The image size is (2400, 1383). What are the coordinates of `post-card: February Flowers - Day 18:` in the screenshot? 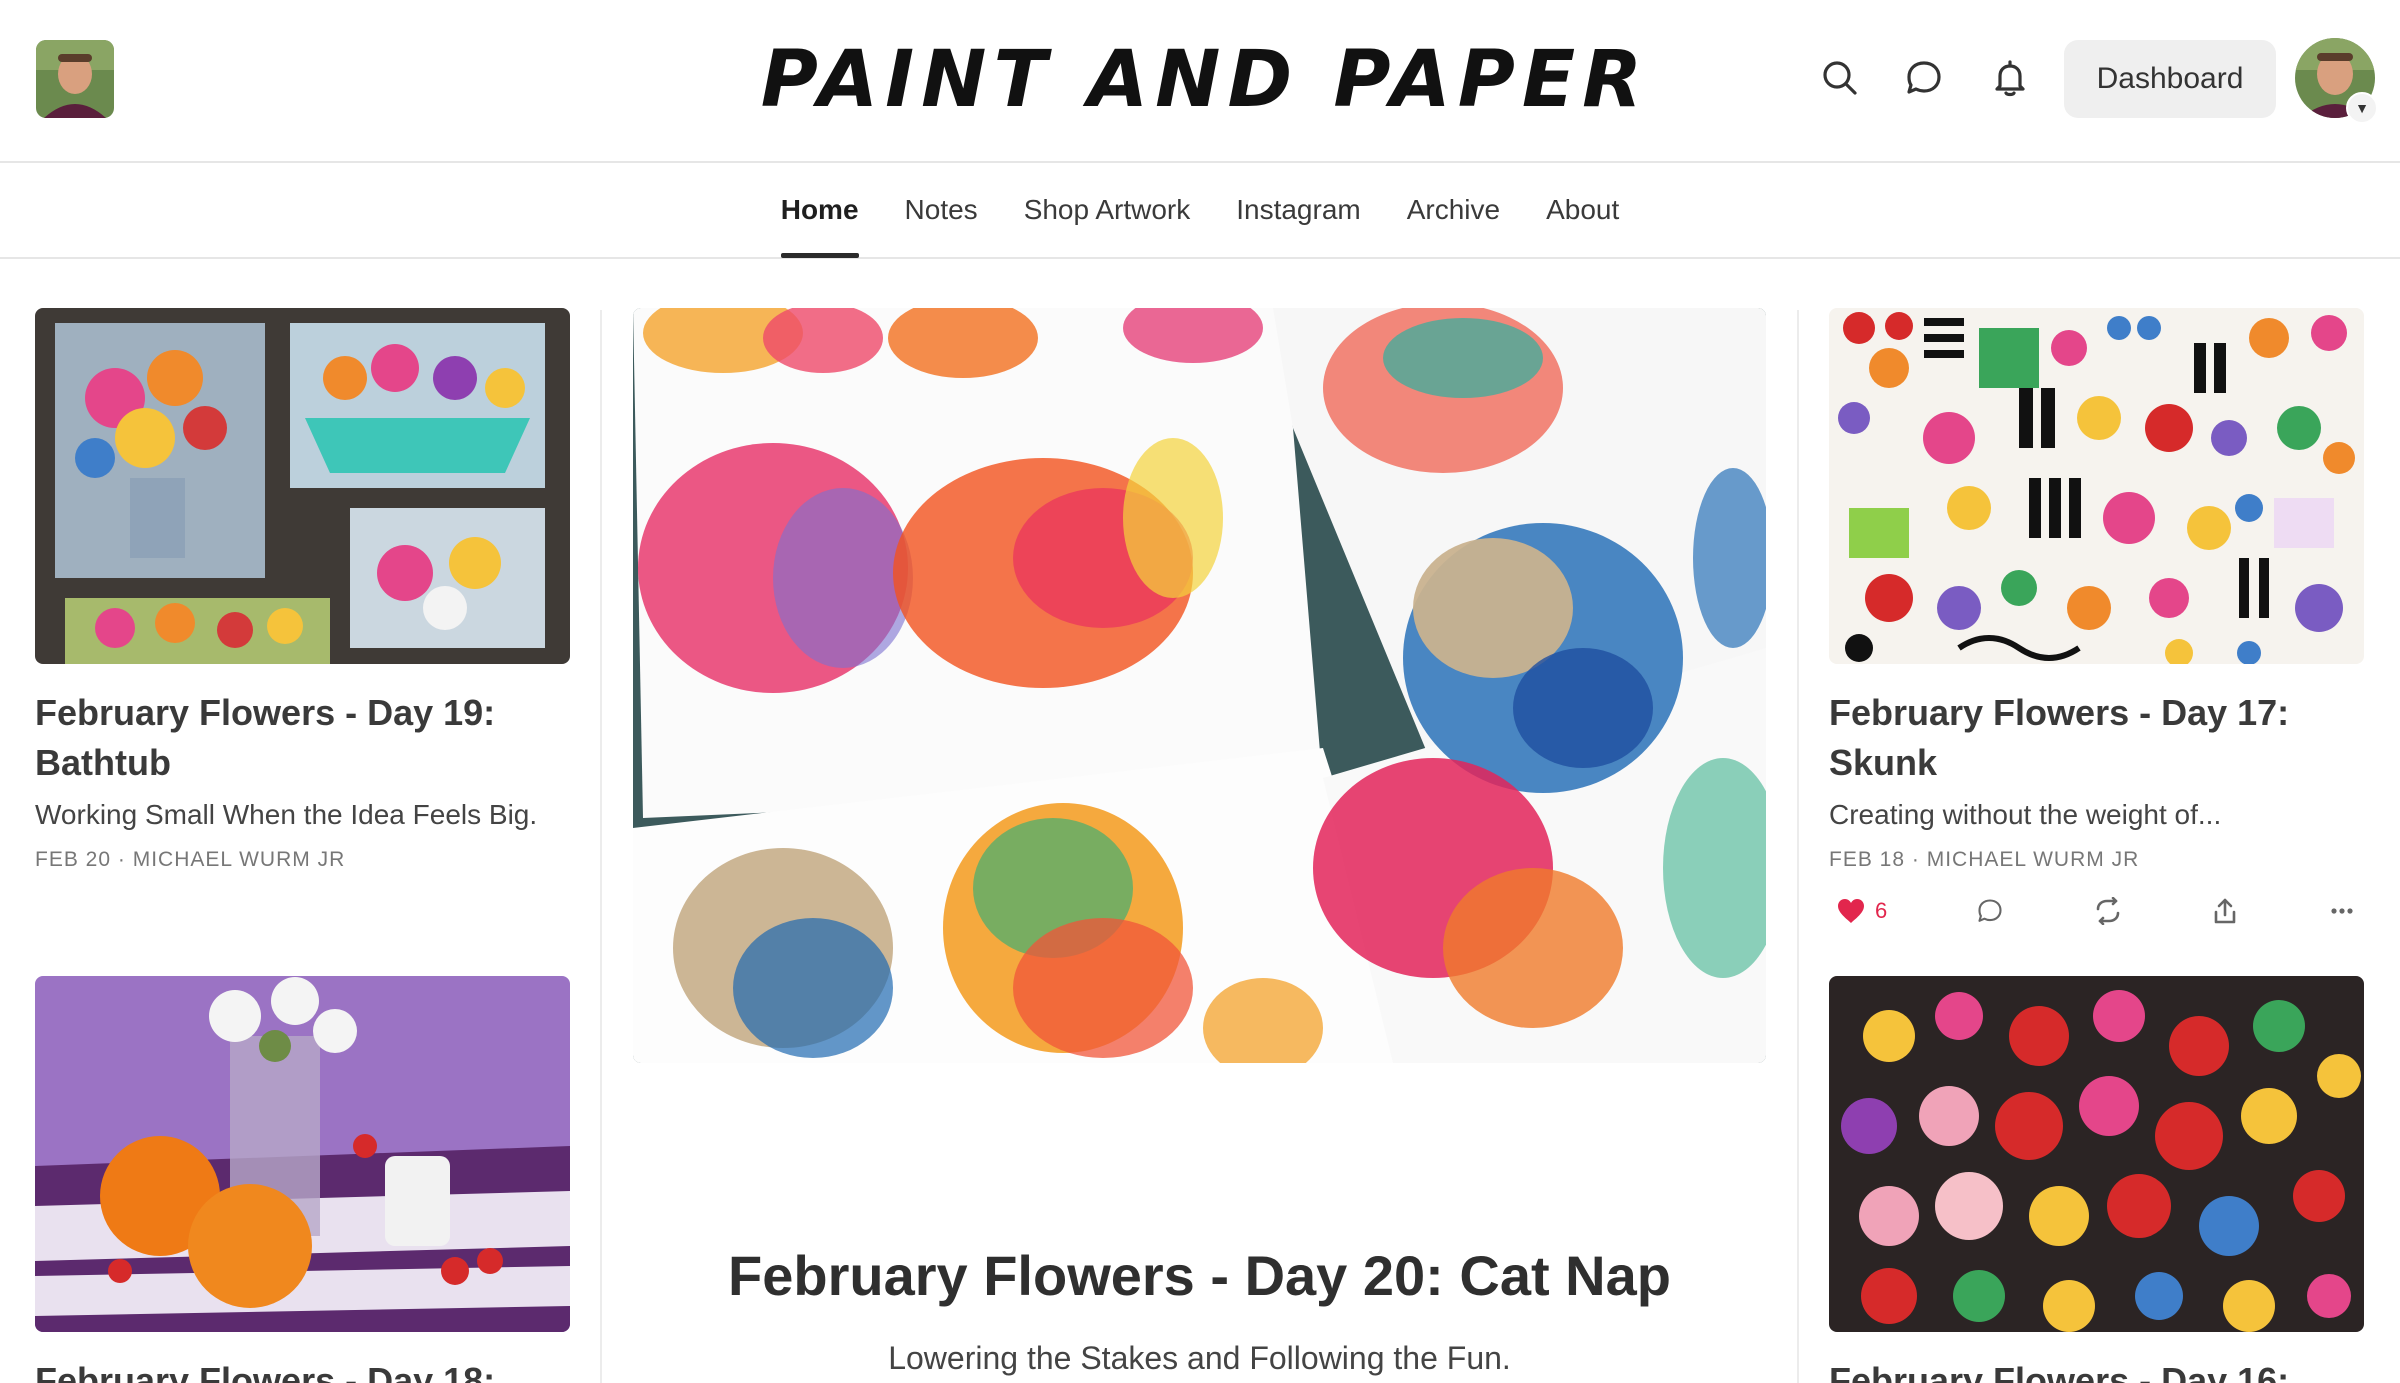 It's located at (302, 1179).